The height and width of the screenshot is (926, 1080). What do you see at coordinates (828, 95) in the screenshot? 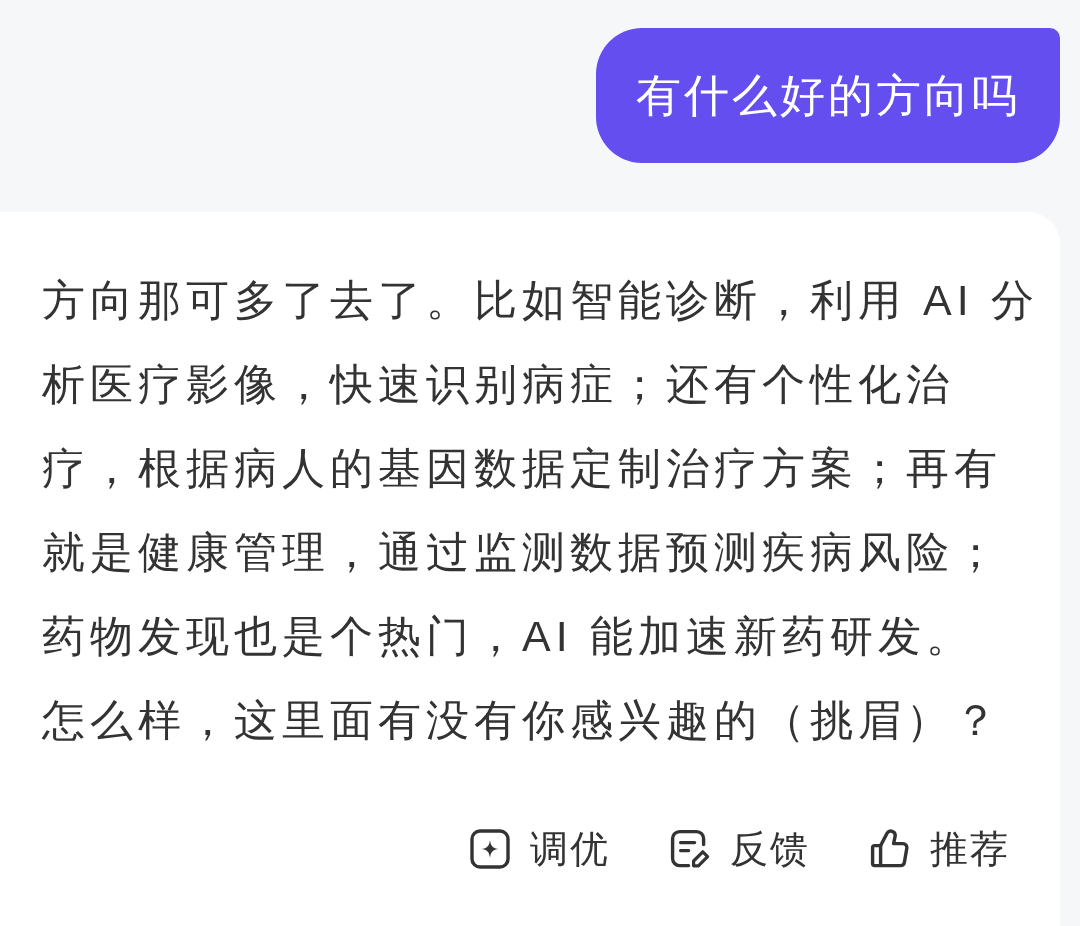
I see `user-message-bubble: 有什么好的方向吗` at bounding box center [828, 95].